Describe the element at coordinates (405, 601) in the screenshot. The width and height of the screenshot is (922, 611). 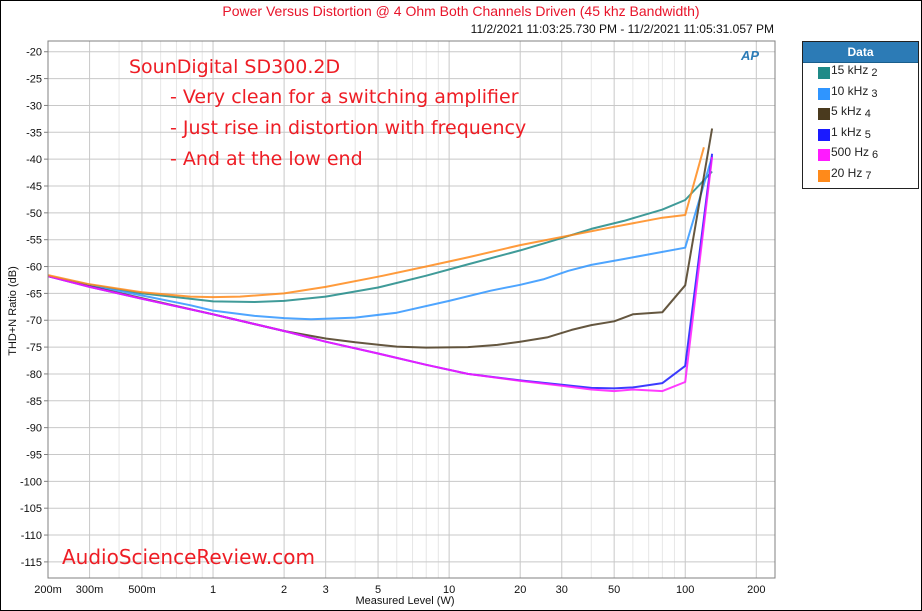
I see `x-axis-label: Measured Level (W)` at that location.